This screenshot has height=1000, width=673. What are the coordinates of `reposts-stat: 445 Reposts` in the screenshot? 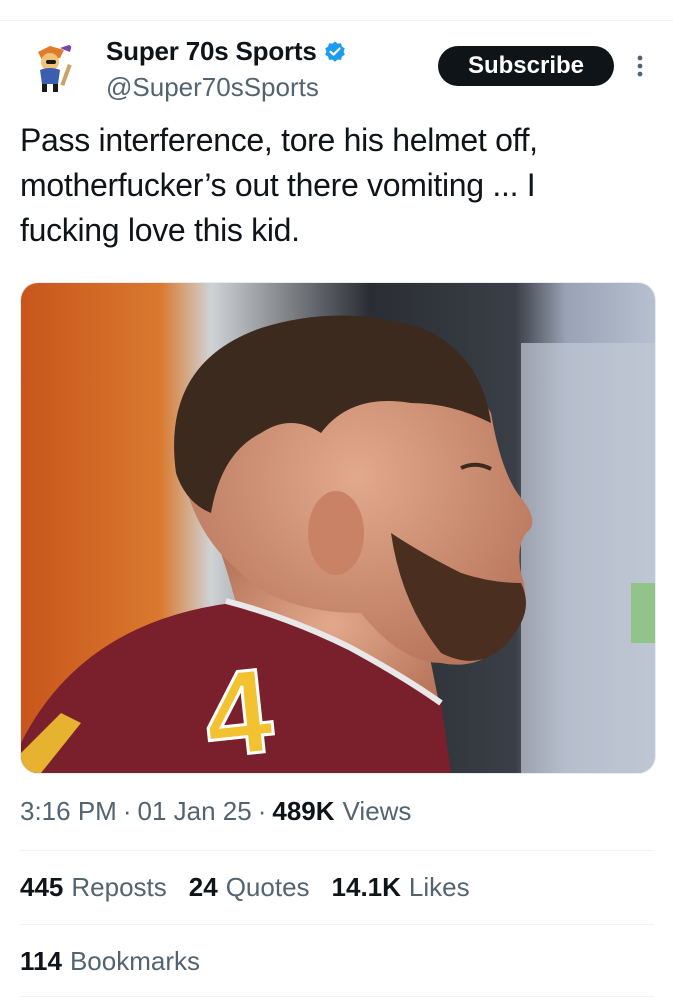 It's located at (93, 887).